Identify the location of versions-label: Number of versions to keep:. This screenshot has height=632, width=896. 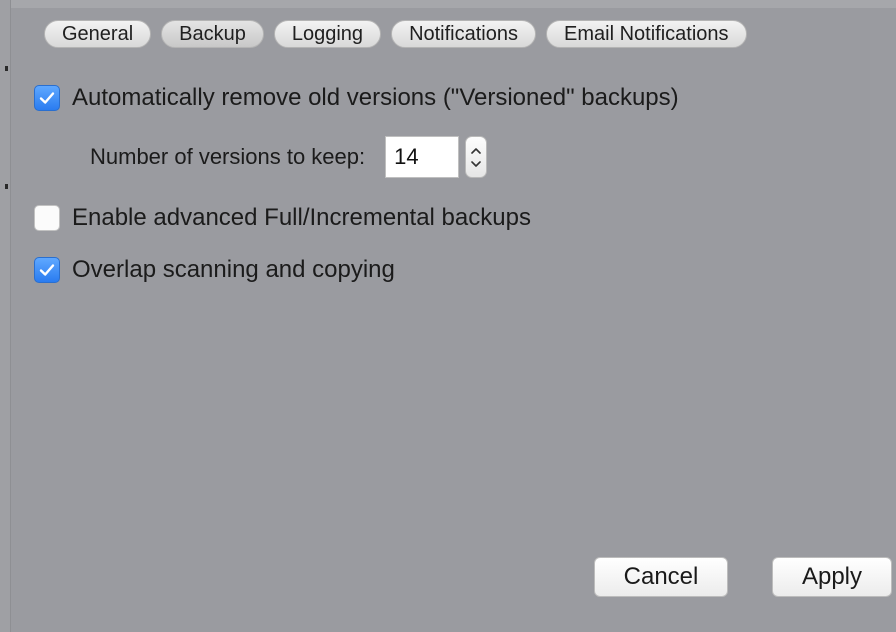
(228, 156).